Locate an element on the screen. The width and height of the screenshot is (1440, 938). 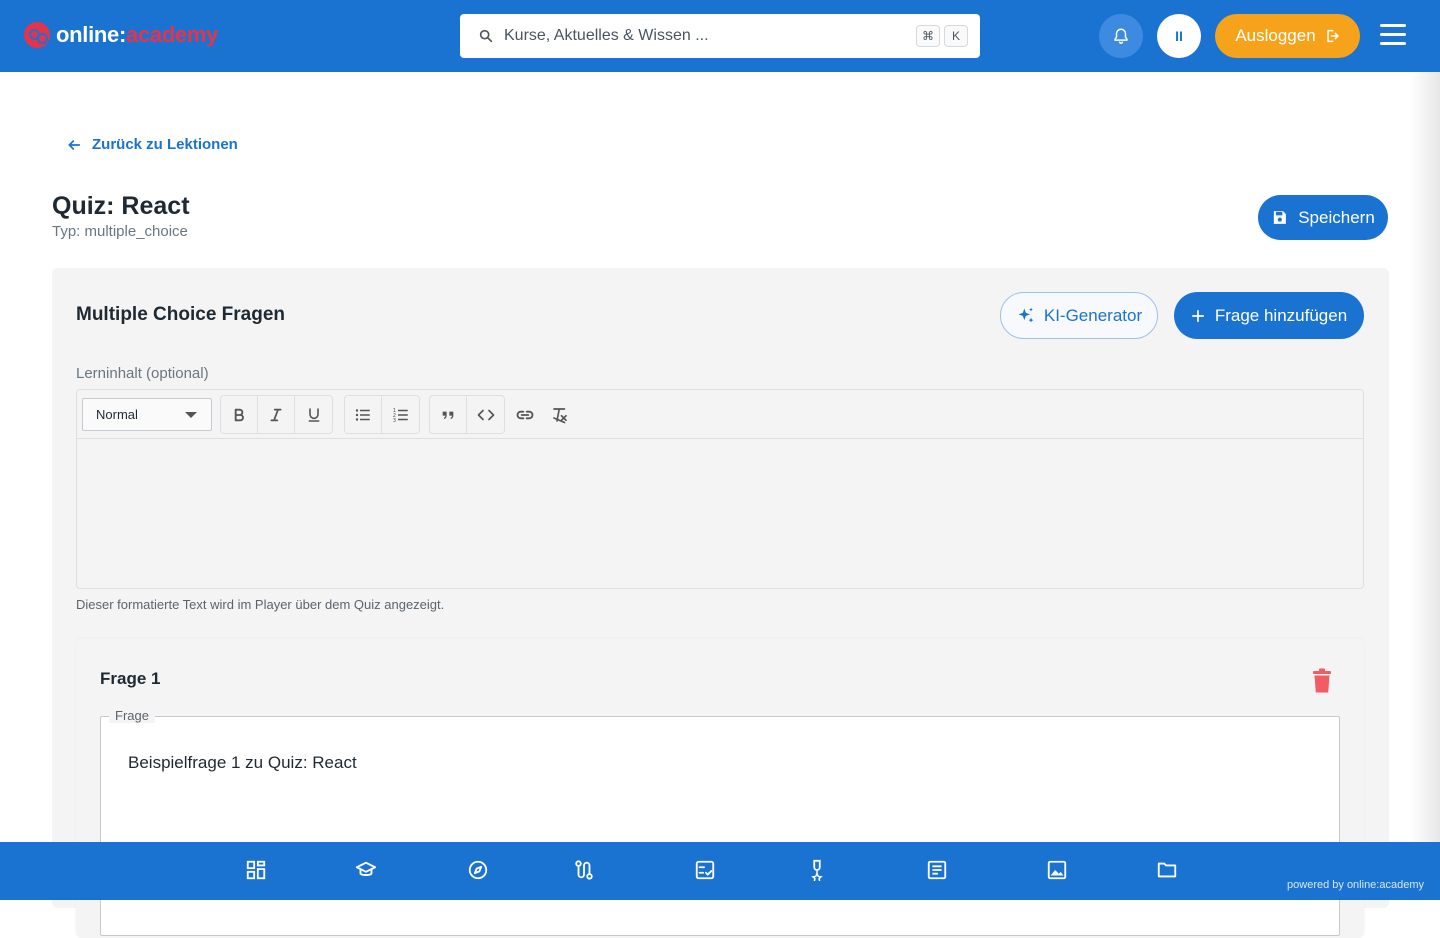
checklist-icon is located at coordinates (705, 870).